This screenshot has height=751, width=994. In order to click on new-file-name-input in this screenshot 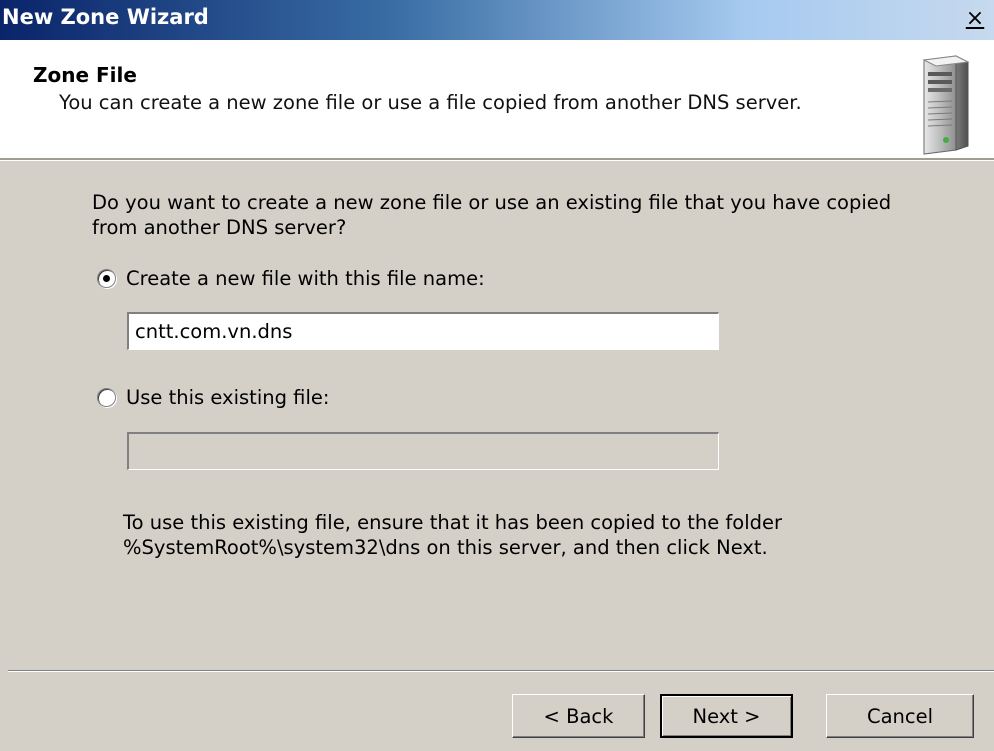, I will do `click(423, 331)`.